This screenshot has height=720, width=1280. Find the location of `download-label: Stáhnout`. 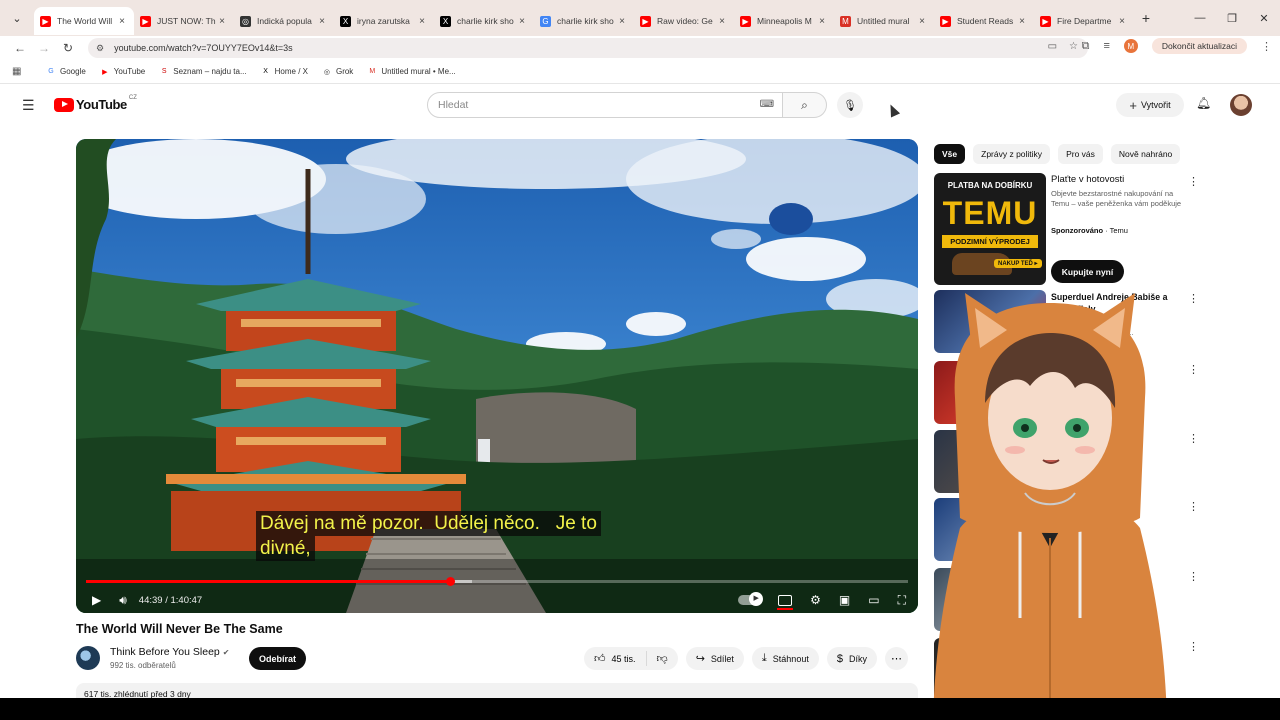

download-label: Stáhnout is located at coordinates (790, 658).